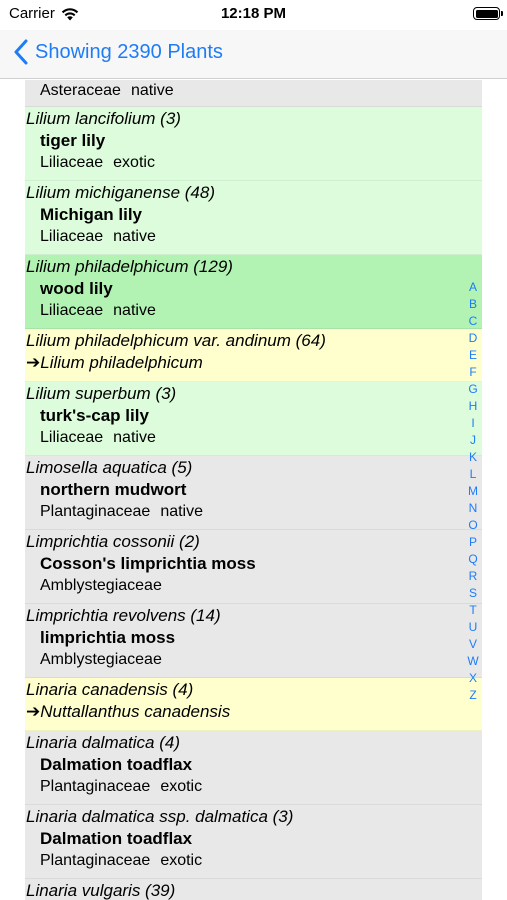  Describe the element at coordinates (473, 644) in the screenshot. I see `index-letter: V` at that location.